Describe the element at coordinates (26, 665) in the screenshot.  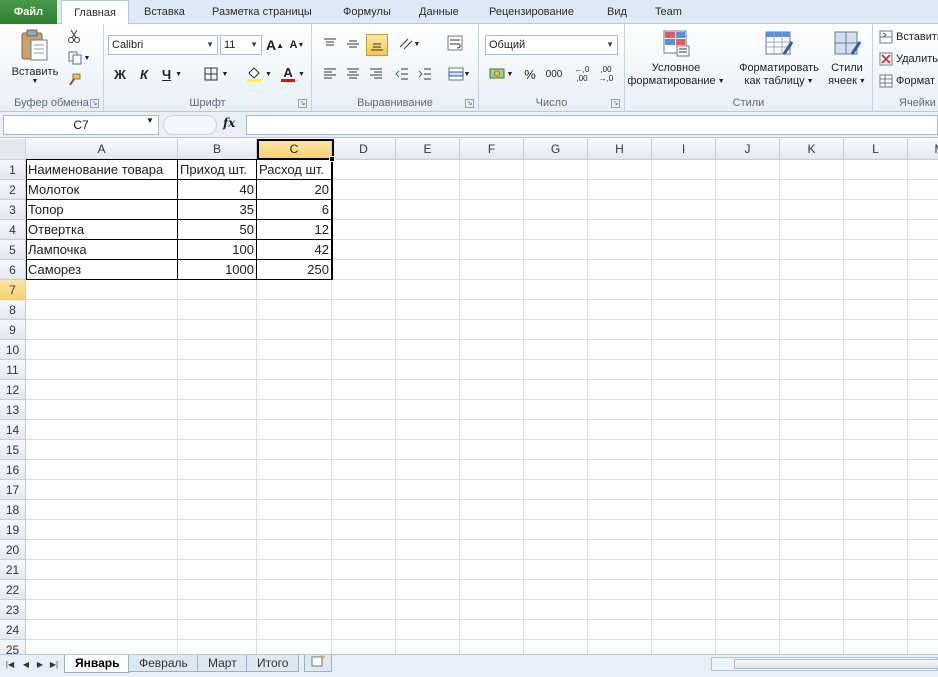
I see `prev-sheet-button: ◀` at that location.